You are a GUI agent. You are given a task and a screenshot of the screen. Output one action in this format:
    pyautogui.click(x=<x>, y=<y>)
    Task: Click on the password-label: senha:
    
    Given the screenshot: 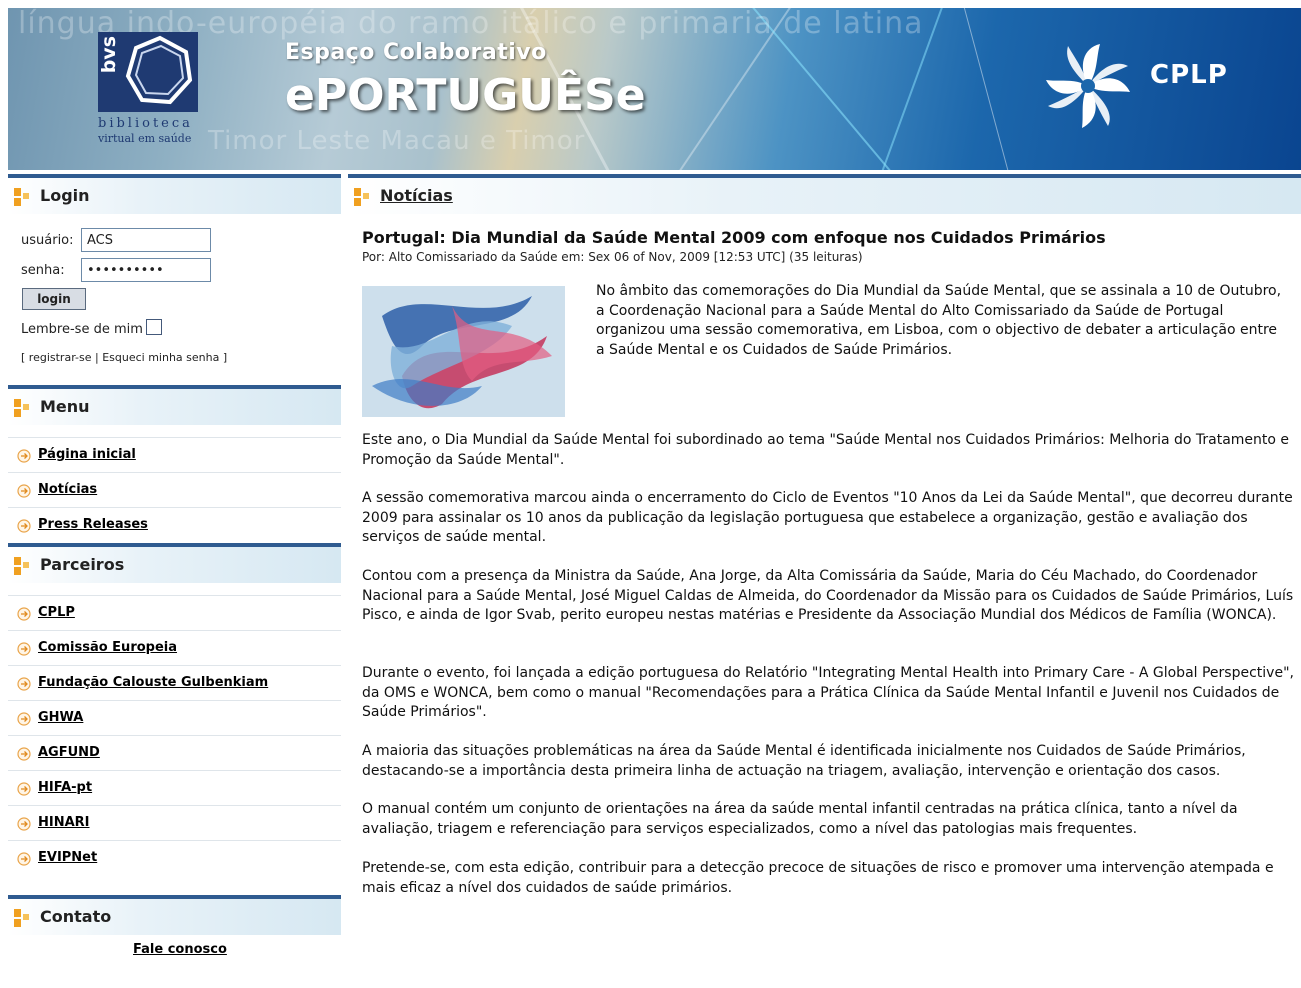 What is the action you would take?
    pyautogui.click(x=43, y=270)
    